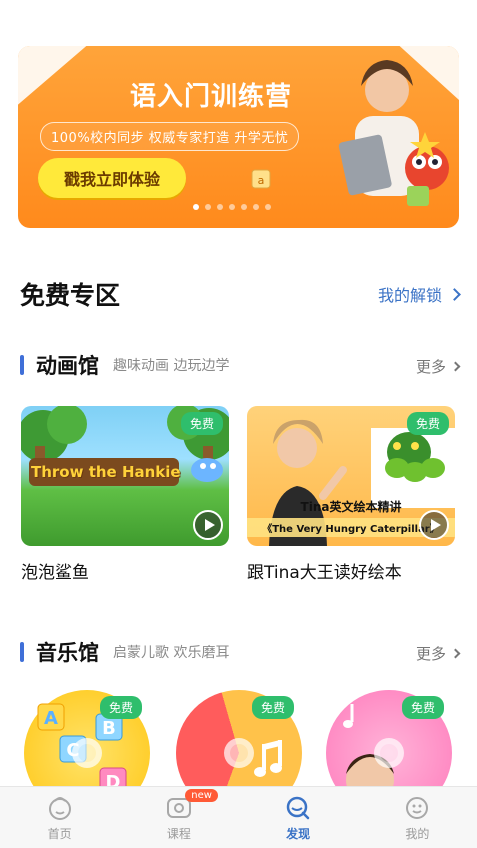 Image resolution: width=477 pixels, height=848 pixels. Describe the element at coordinates (170, 136) in the screenshot. I see `banner-subtitle: 100%校内同步 权威专家打造 升学无忧` at that location.